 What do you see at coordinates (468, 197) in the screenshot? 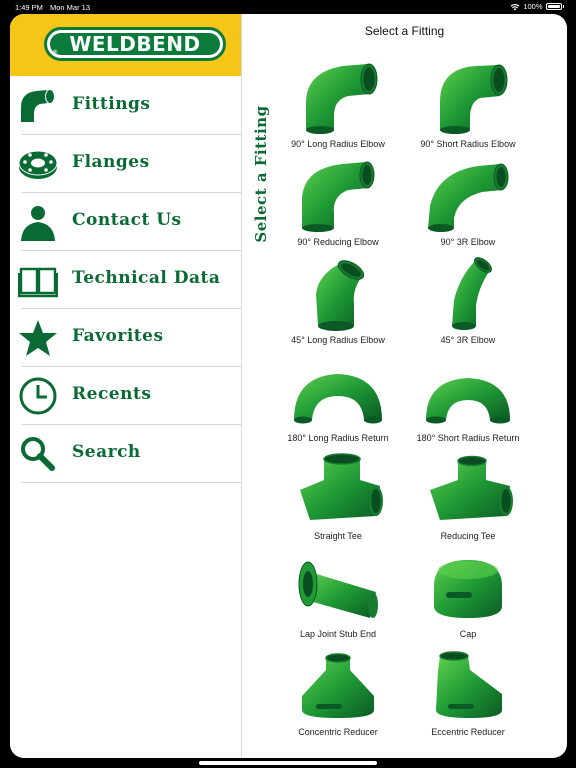
I see `90-3r-elbow-image` at bounding box center [468, 197].